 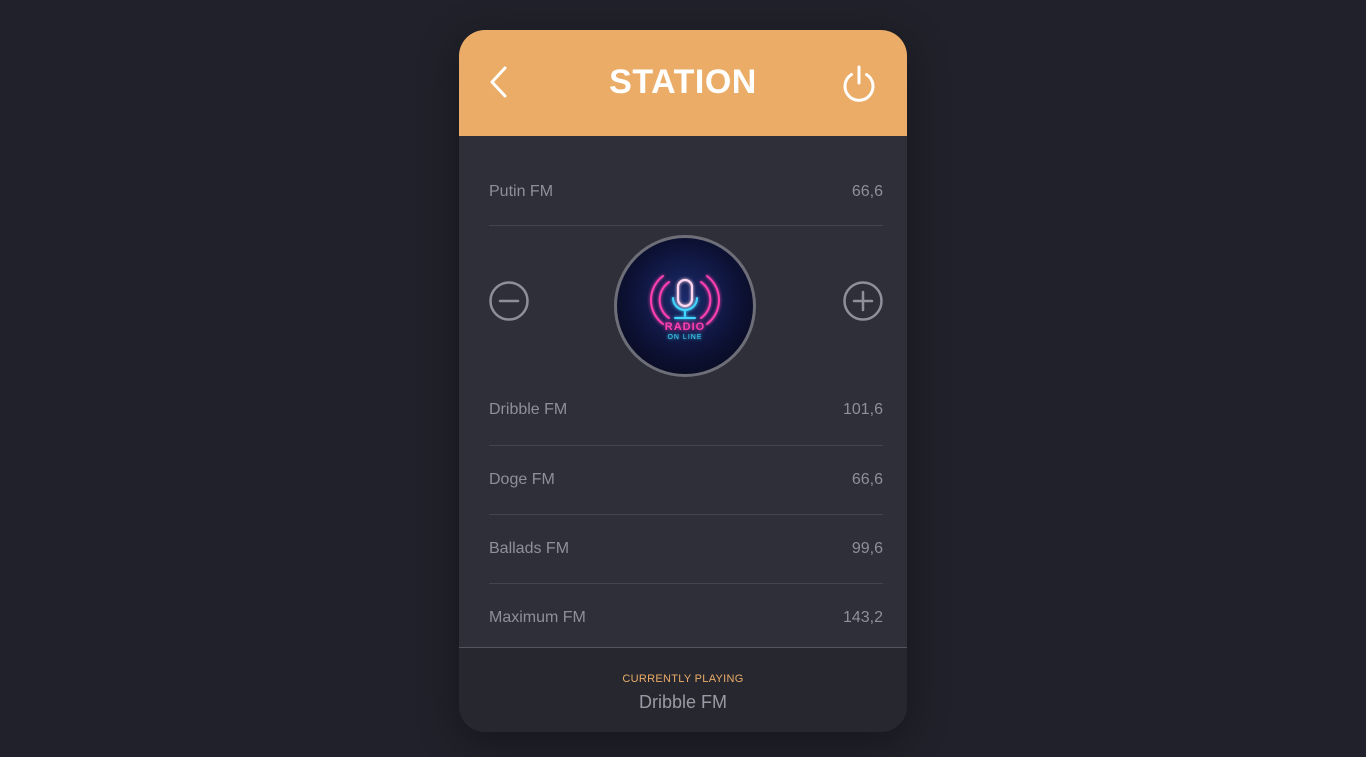 What do you see at coordinates (685, 337) in the screenshot?
I see `logo-text-online: ON LINE` at bounding box center [685, 337].